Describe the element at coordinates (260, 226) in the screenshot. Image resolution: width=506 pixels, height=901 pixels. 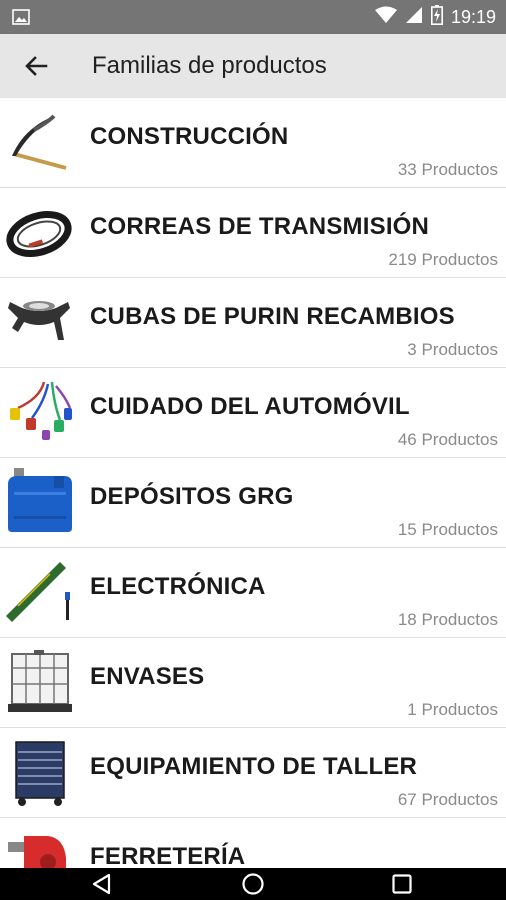
I see `family-name: CORREAS DE TRANSMISIÓN` at that location.